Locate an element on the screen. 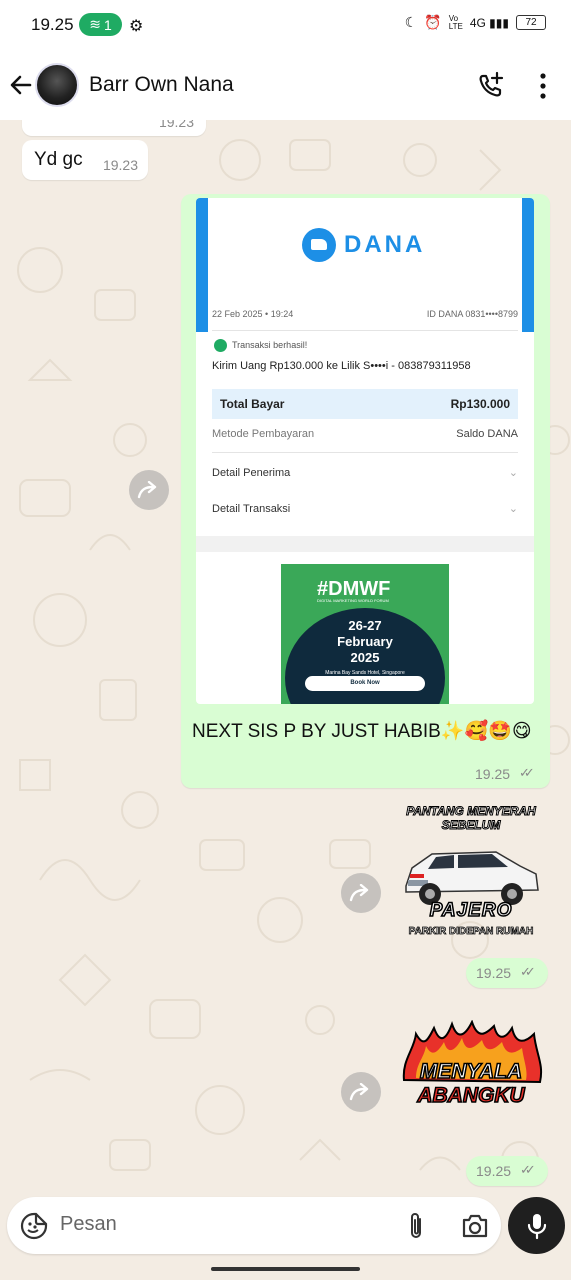 The width and height of the screenshot is (571, 1280). ad-year: 2025 is located at coordinates (365, 657).